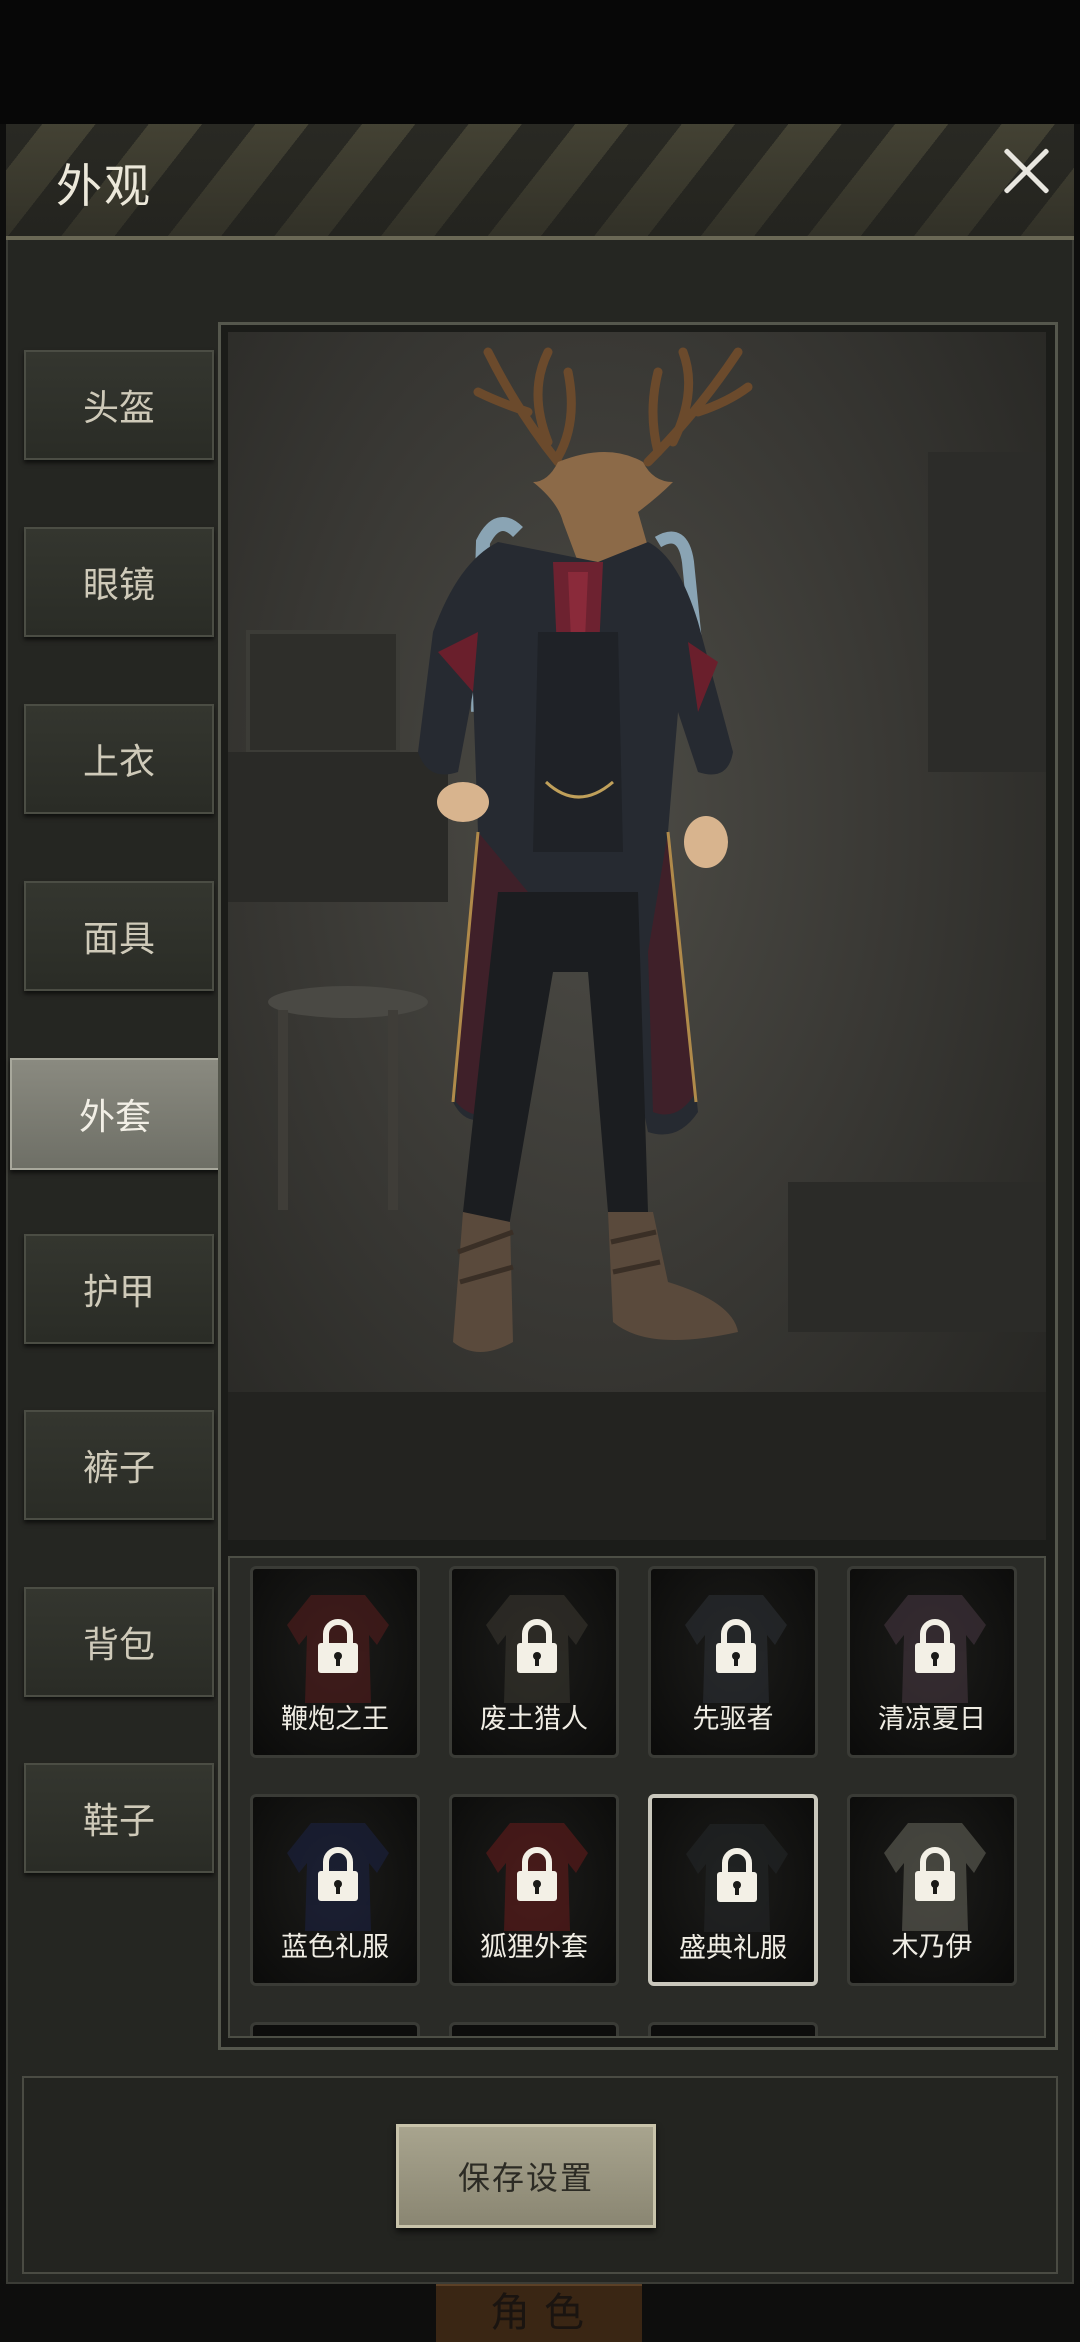 The width and height of the screenshot is (1080, 2342). I want to click on save-settings-button: 保存设置, so click(526, 2176).